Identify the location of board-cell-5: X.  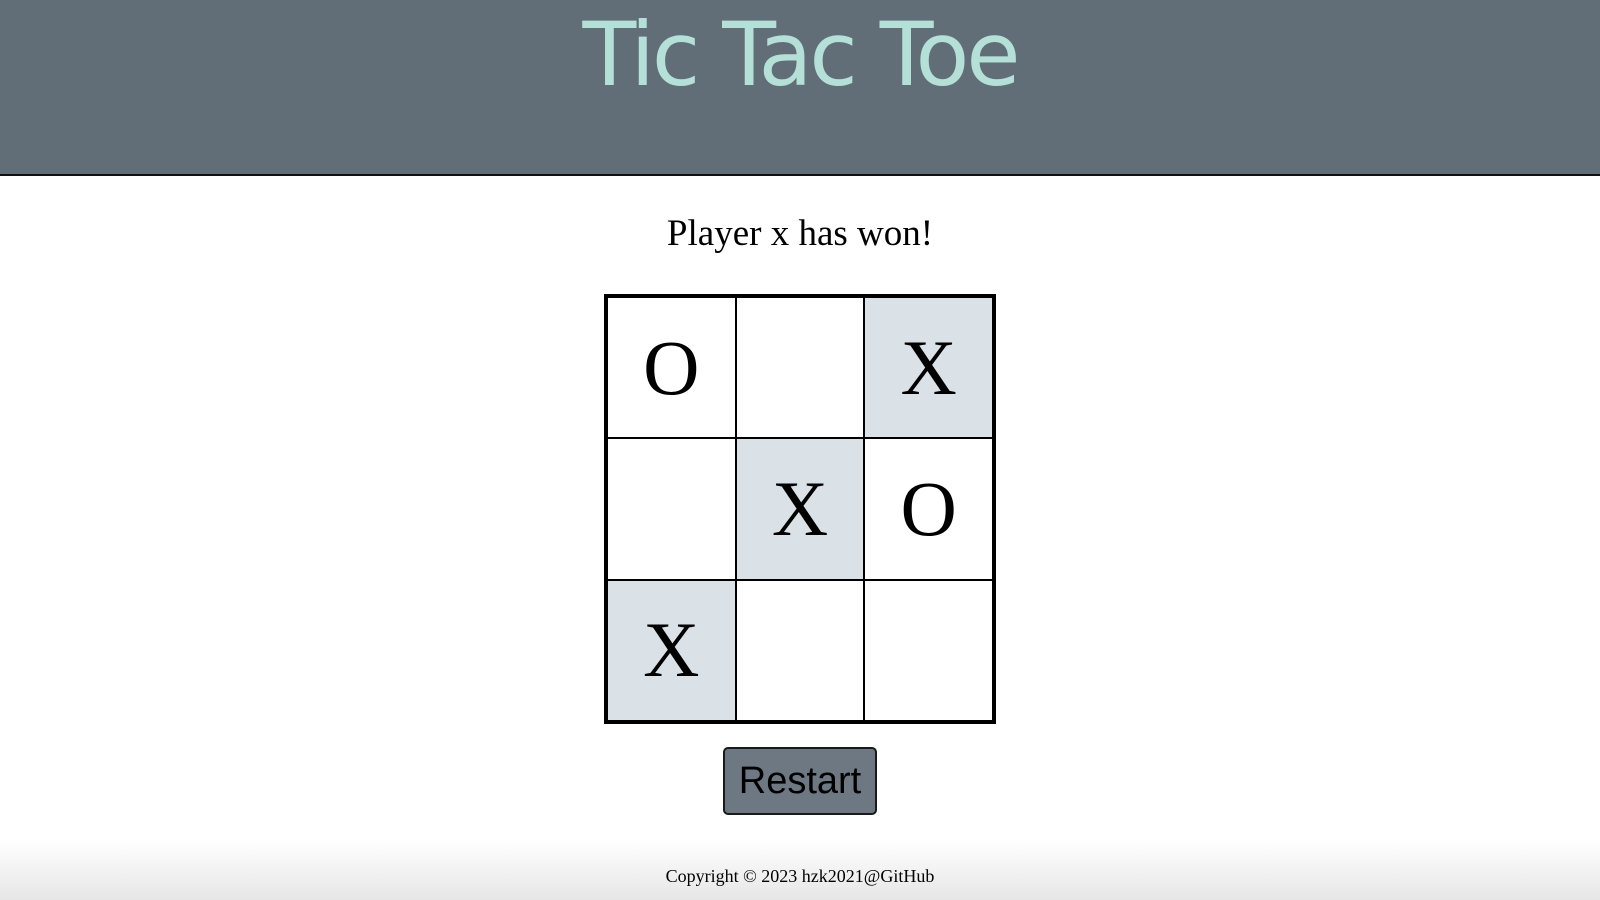
(800, 509).